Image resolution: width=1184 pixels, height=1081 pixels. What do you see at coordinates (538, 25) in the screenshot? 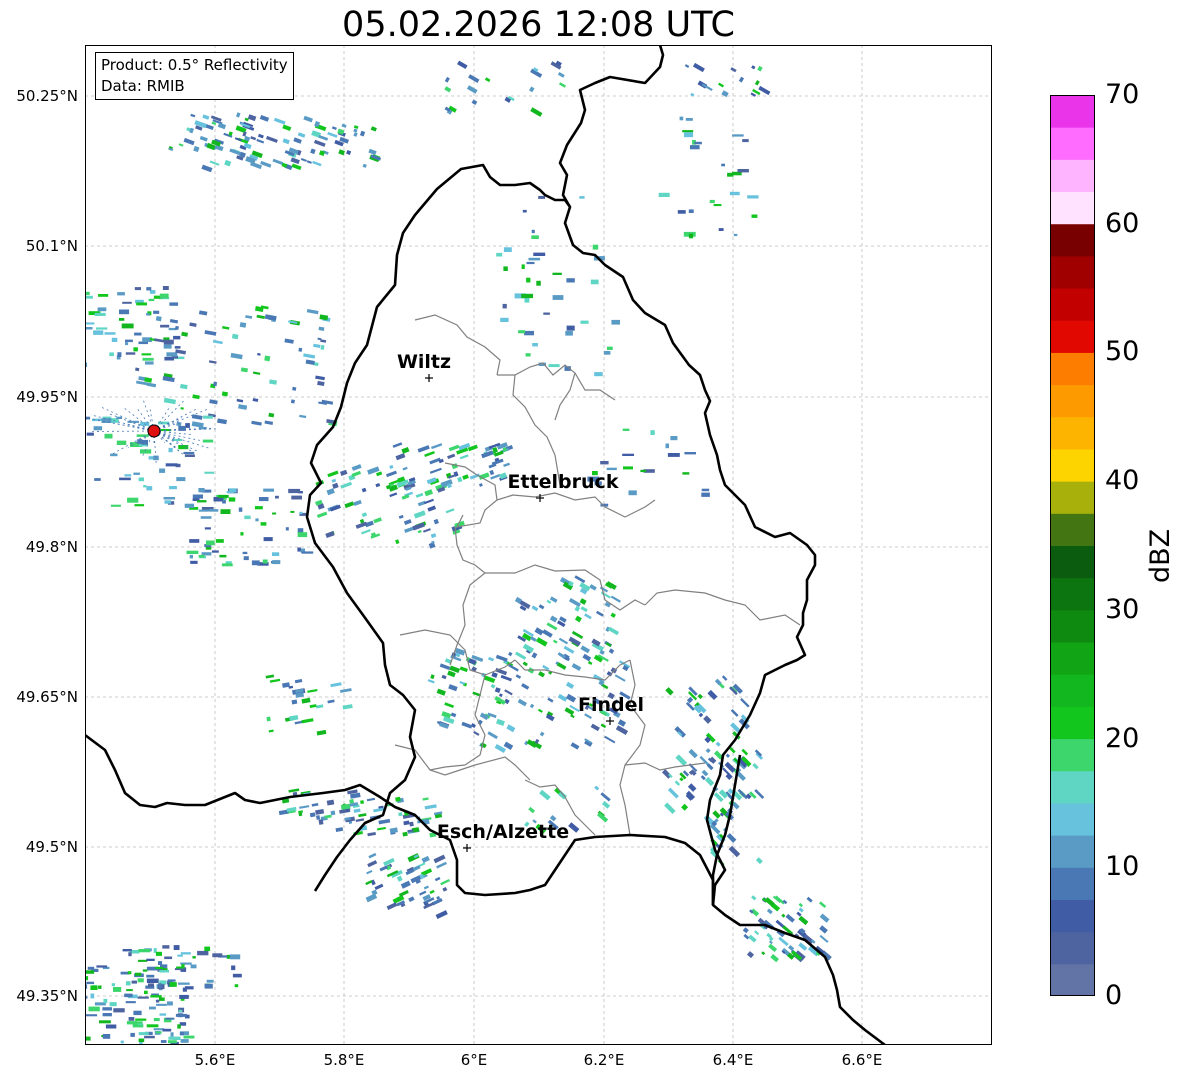
I see `map-title: 05.02.2026 12:08 UTC` at bounding box center [538, 25].